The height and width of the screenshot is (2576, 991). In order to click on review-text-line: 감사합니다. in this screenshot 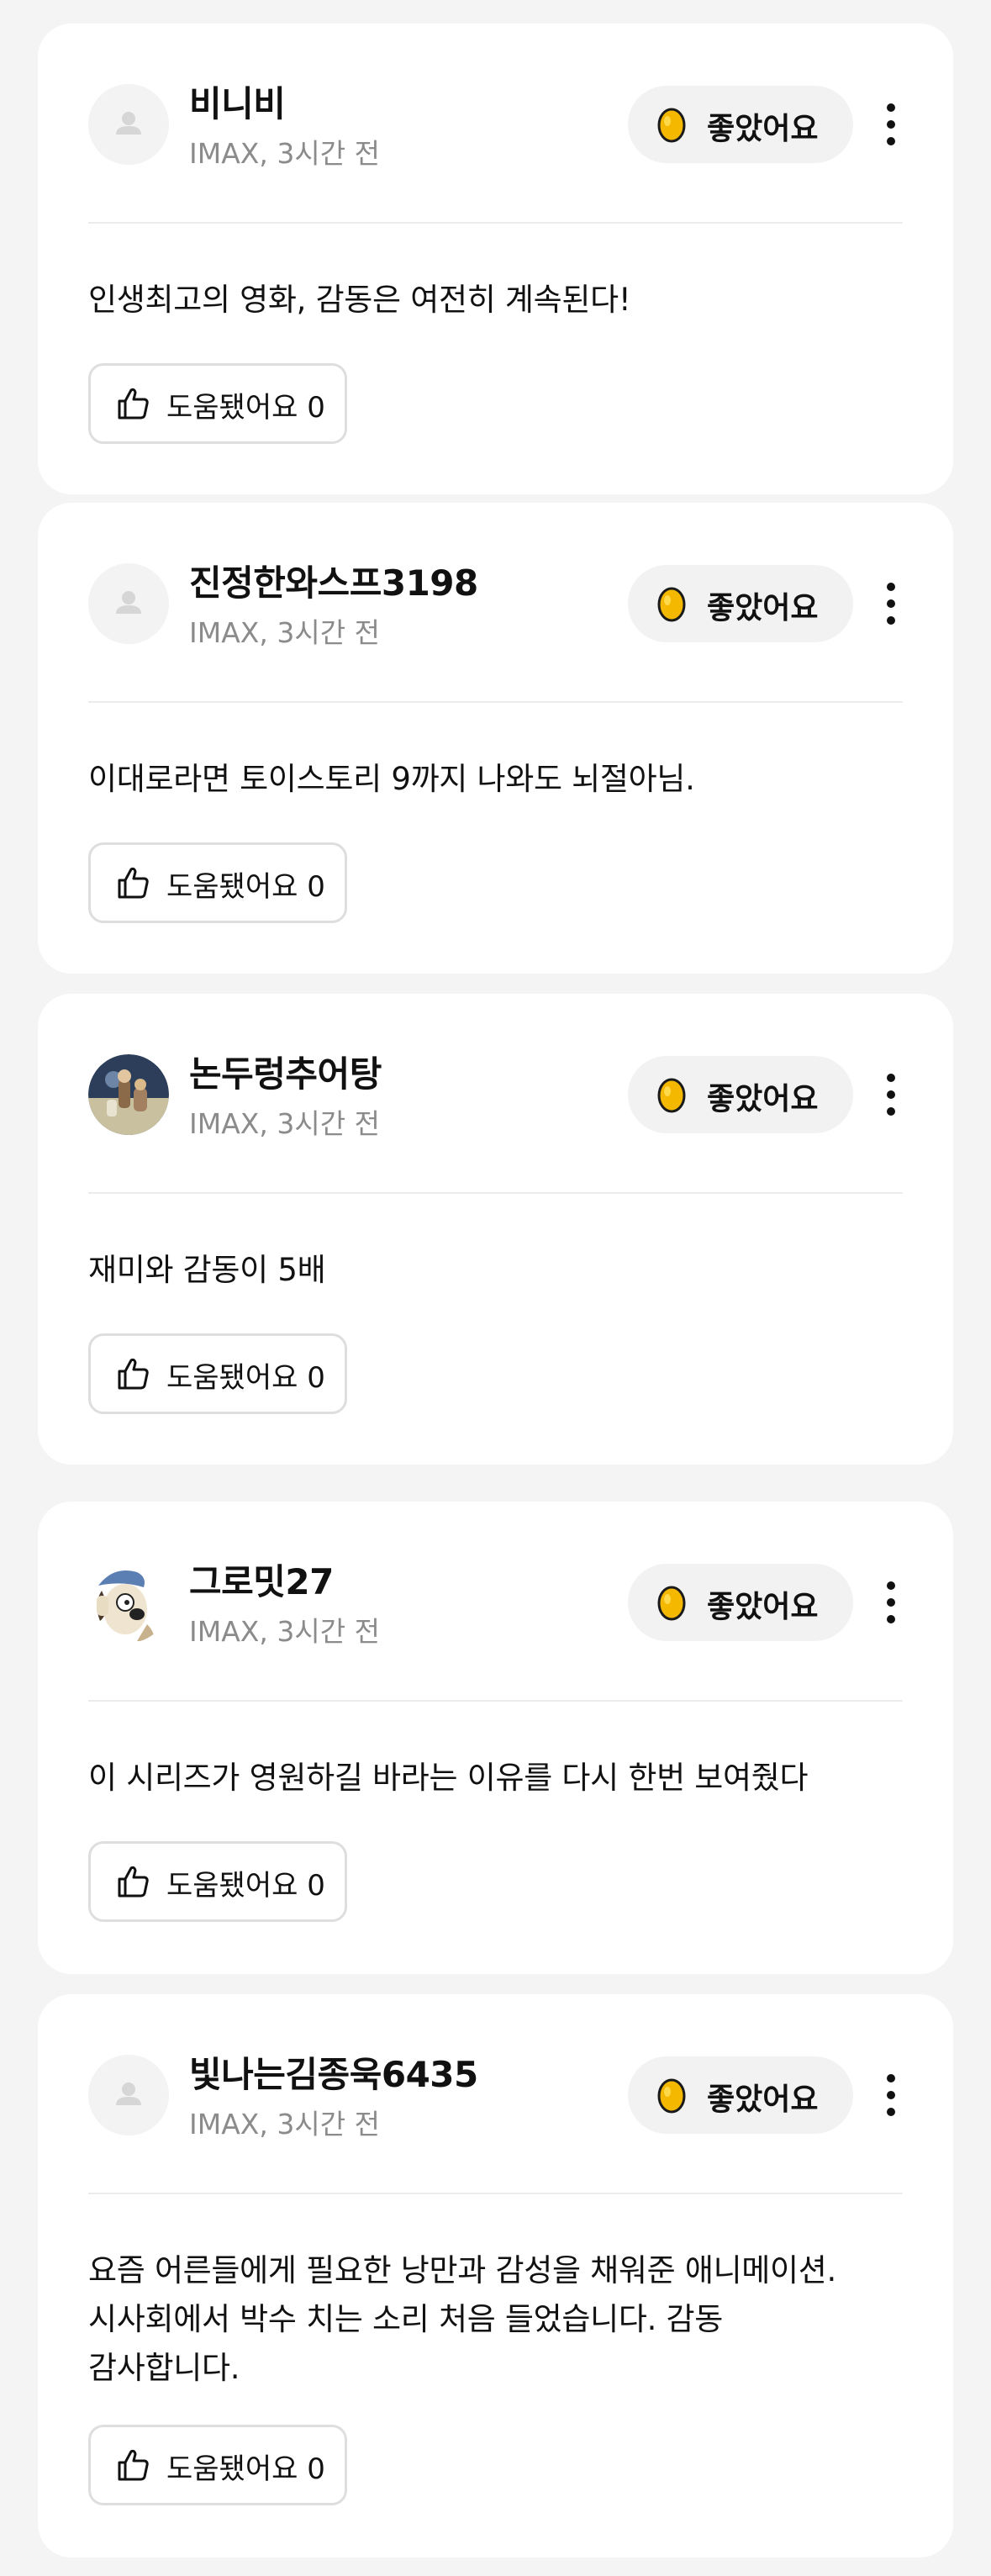, I will do `click(164, 2368)`.